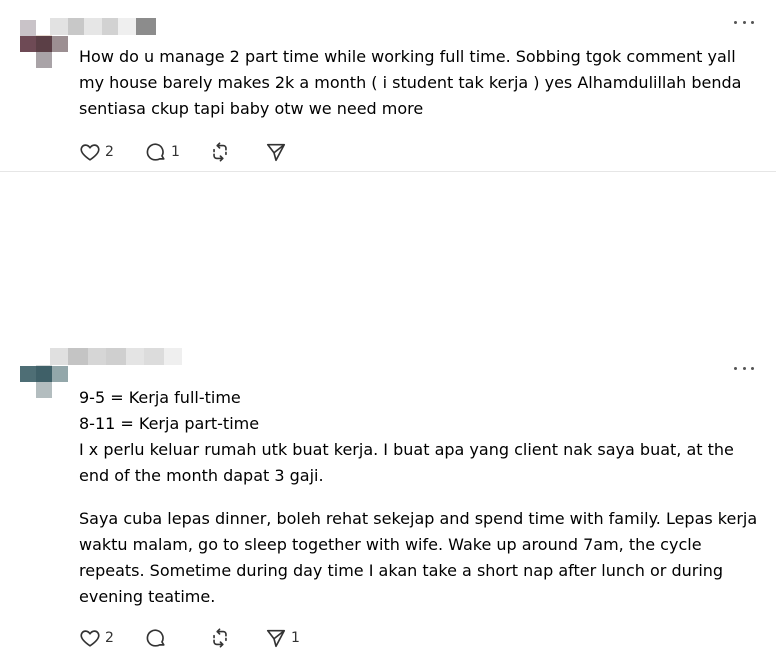  What do you see at coordinates (160, 397) in the screenshot?
I see `body-line: 9-5 = Kerja full-time` at bounding box center [160, 397].